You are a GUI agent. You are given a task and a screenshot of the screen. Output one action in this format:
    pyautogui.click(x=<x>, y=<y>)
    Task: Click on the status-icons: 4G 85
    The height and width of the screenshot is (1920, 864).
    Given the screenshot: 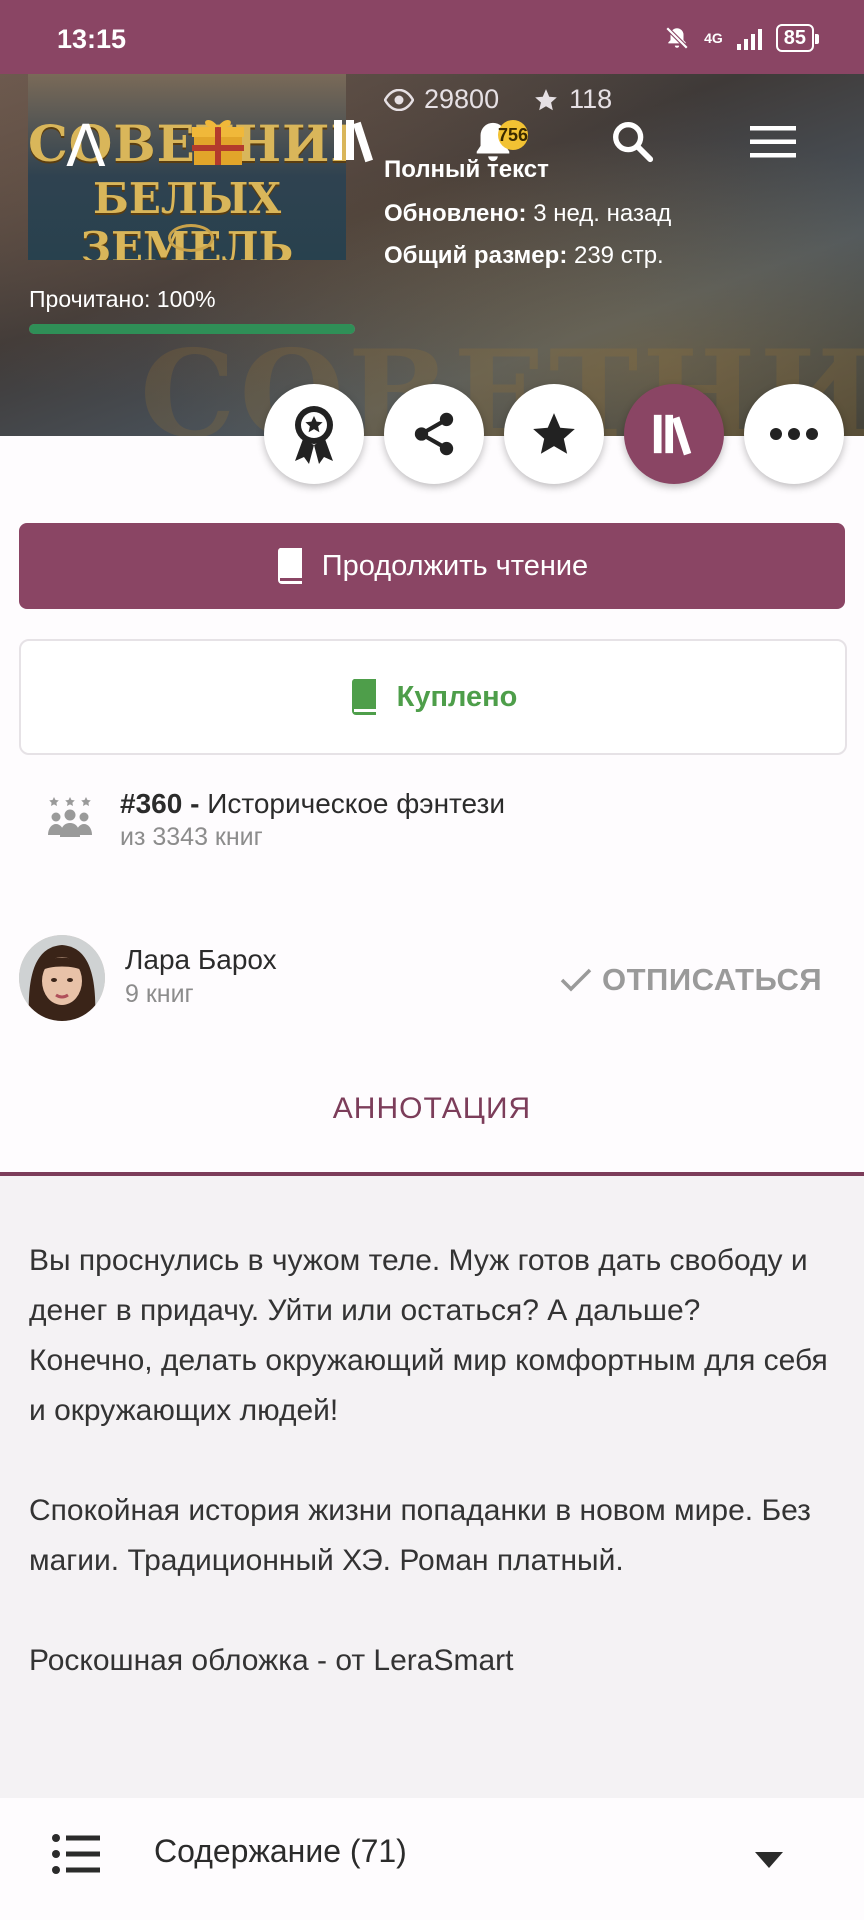 What is the action you would take?
    pyautogui.click(x=742, y=38)
    